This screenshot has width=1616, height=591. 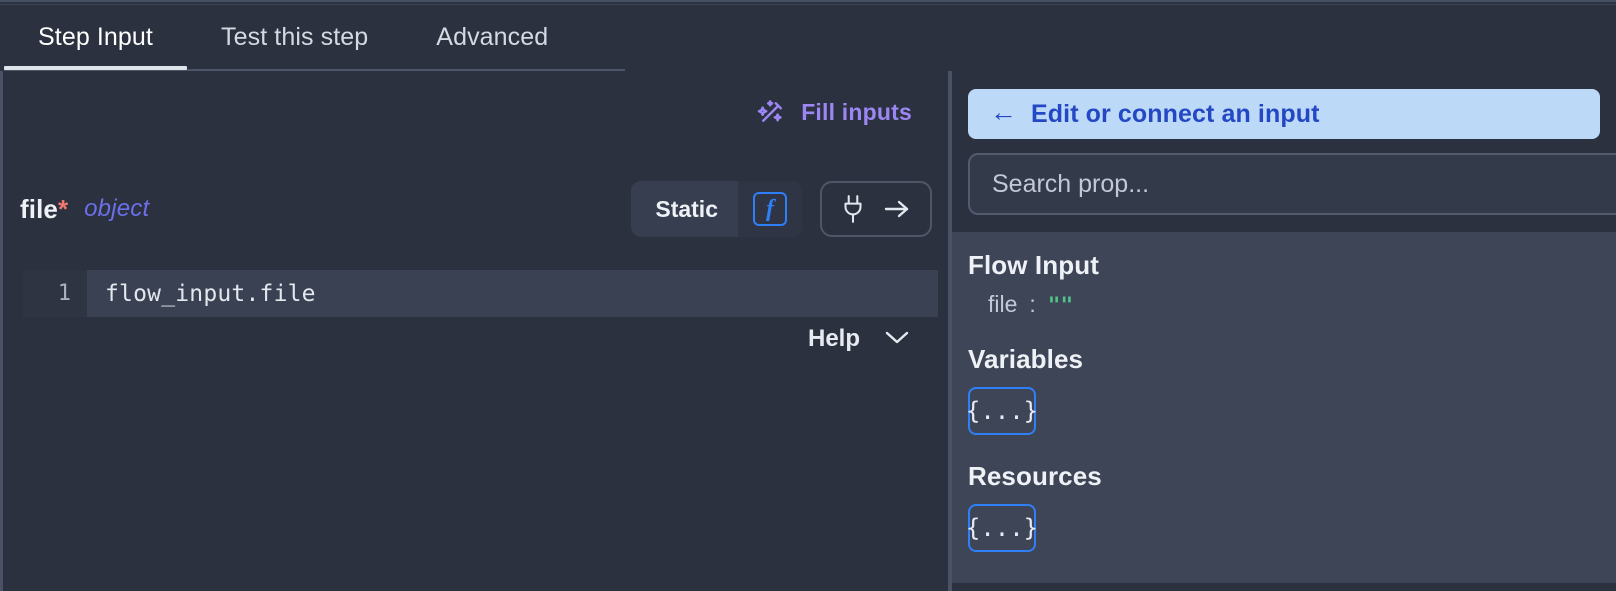 I want to click on tab-test-this-step-label: Test this step, so click(x=294, y=37).